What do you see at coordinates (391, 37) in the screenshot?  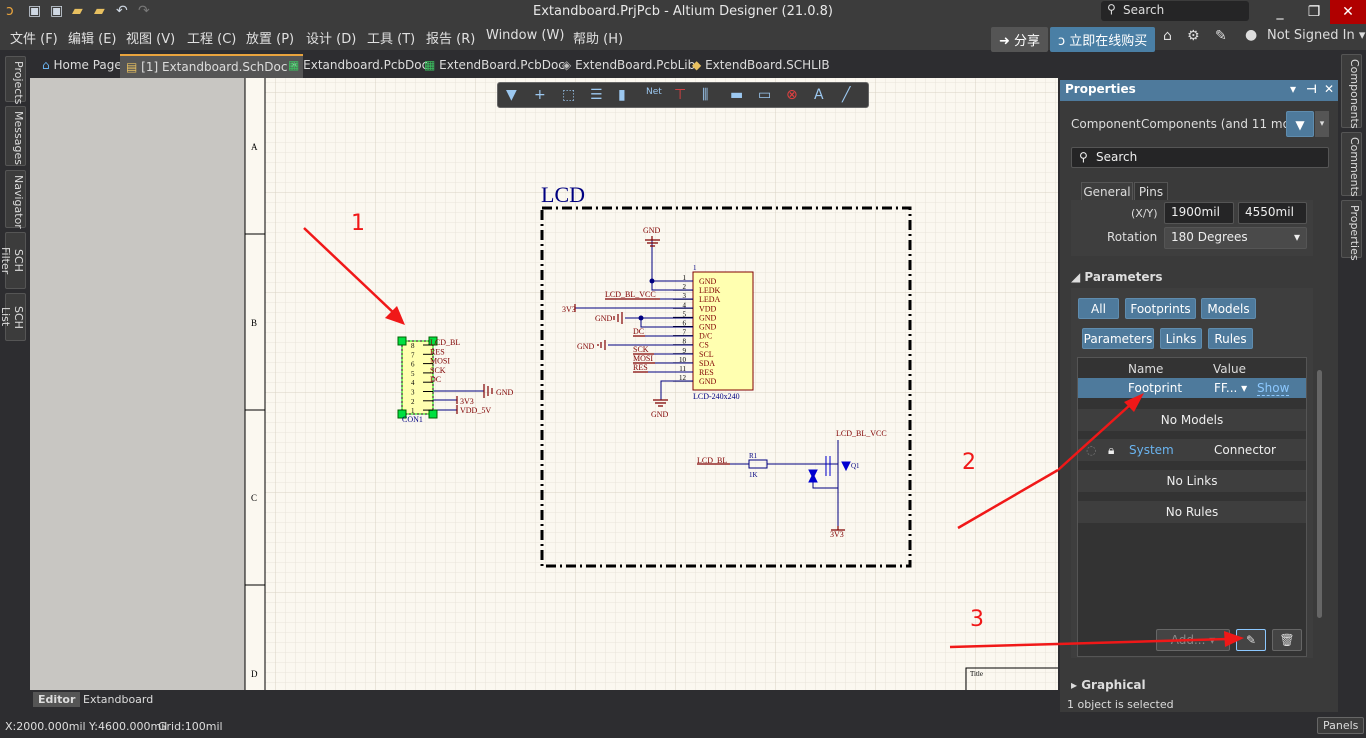 I see `menu-item: 工具 (T)` at bounding box center [391, 37].